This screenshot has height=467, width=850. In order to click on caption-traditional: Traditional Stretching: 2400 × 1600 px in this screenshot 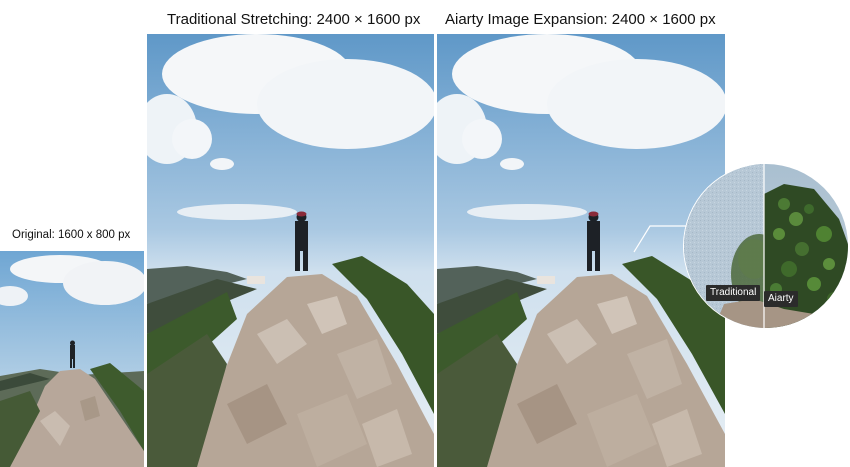, I will do `click(294, 19)`.